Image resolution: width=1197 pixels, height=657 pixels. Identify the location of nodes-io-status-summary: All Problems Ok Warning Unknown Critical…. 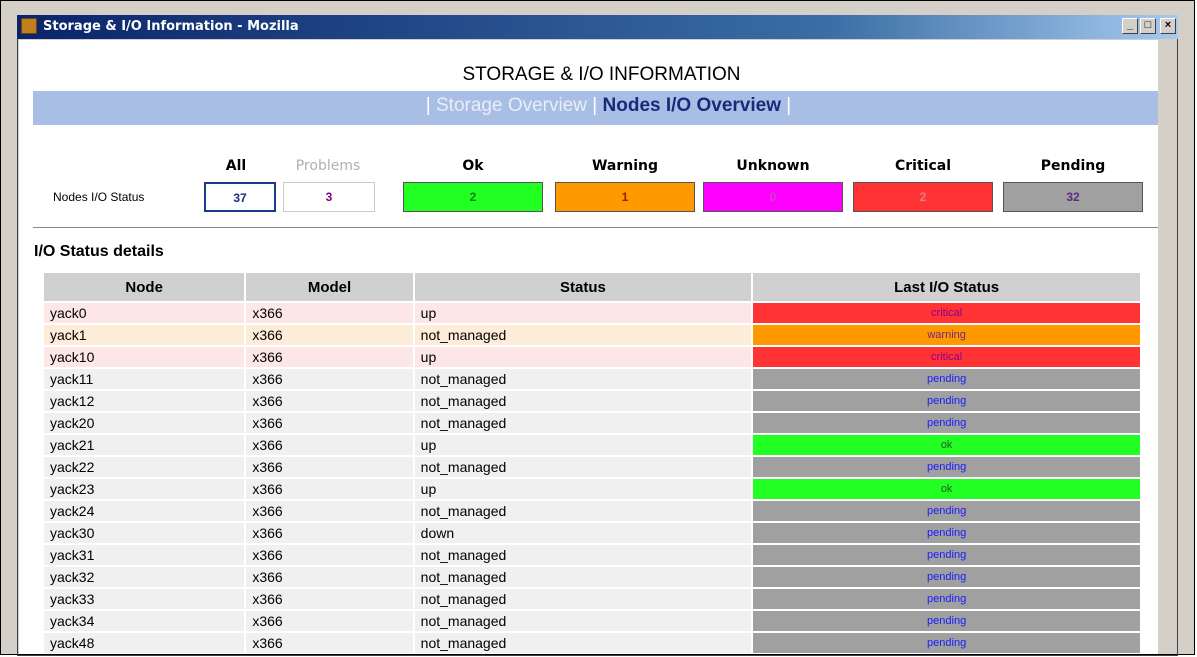
(595, 187).